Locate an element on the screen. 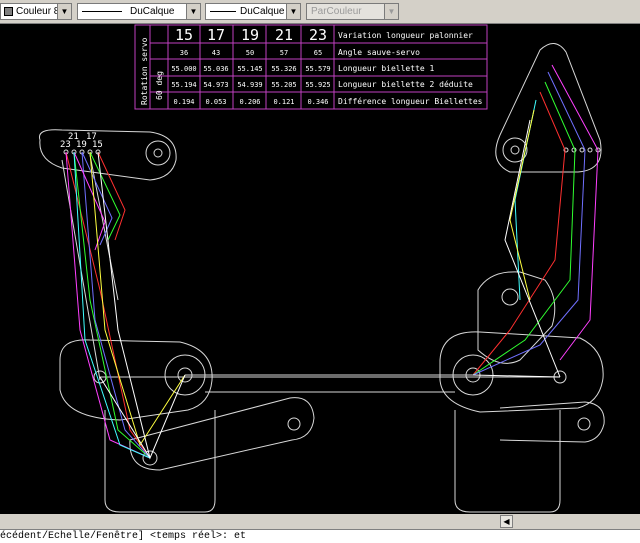 This screenshot has height=543, width=640. table-cell: 36 is located at coordinates (184, 53).